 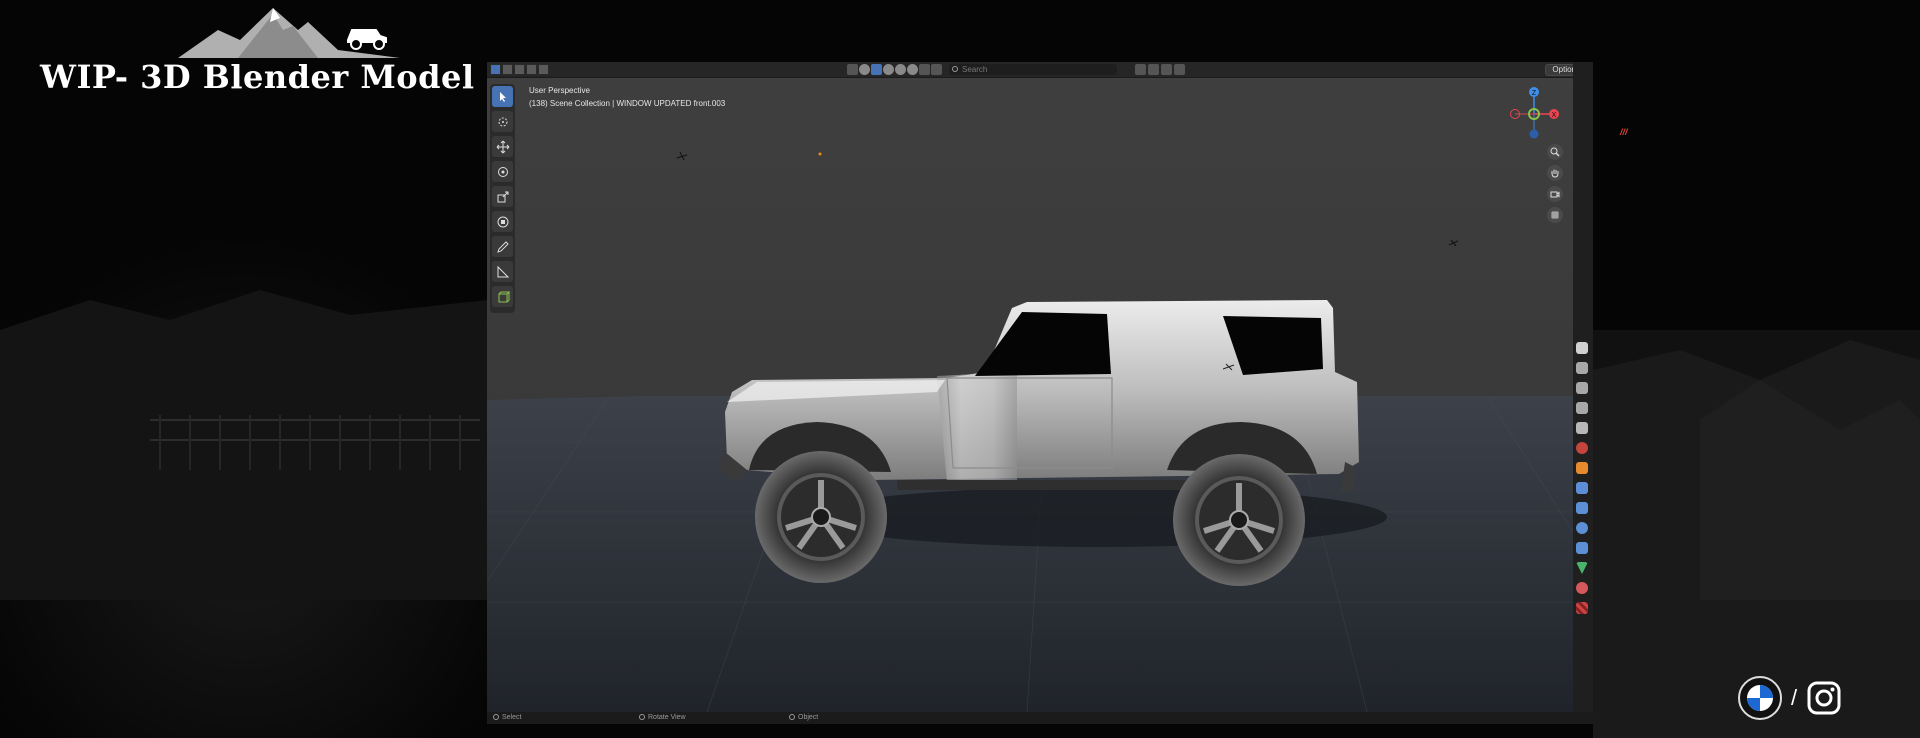 What do you see at coordinates (936, 69) in the screenshot?
I see `view-icon` at bounding box center [936, 69].